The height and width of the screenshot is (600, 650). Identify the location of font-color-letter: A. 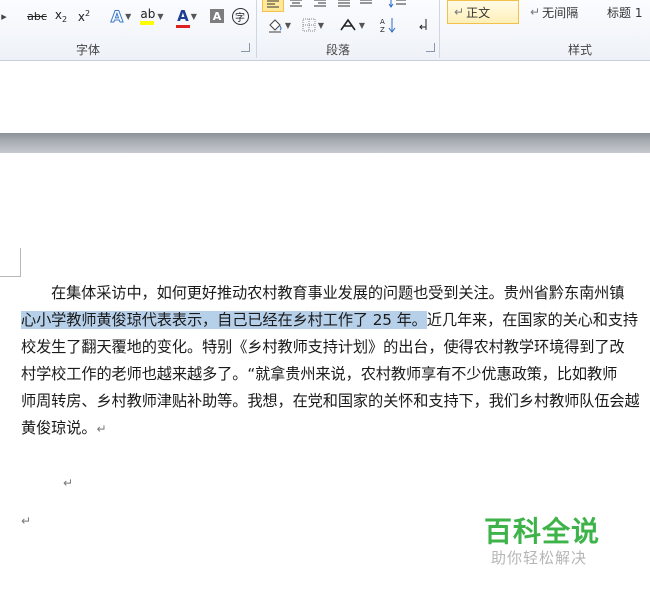
(183, 16).